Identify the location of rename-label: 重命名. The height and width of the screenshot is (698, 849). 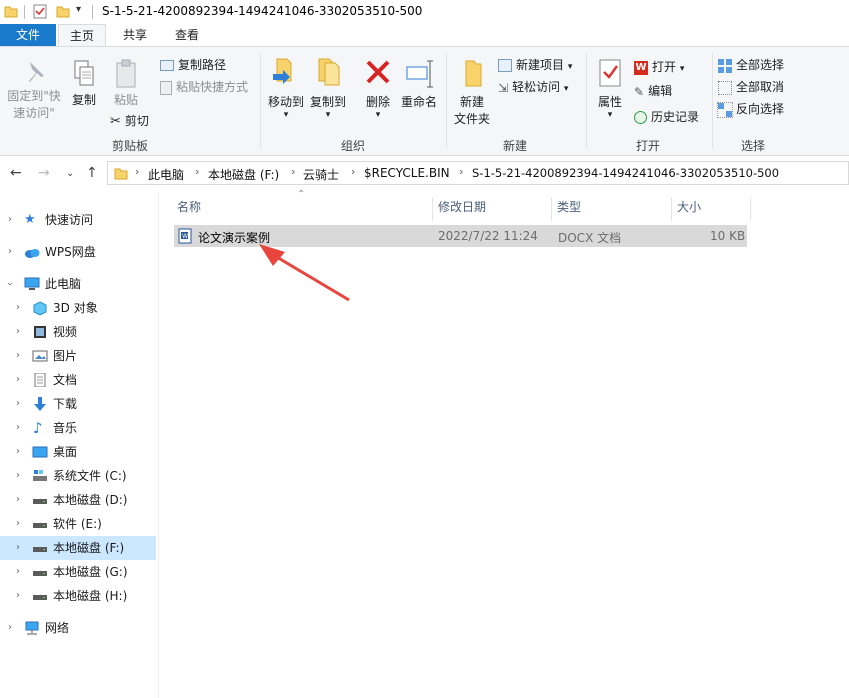
(418, 102).